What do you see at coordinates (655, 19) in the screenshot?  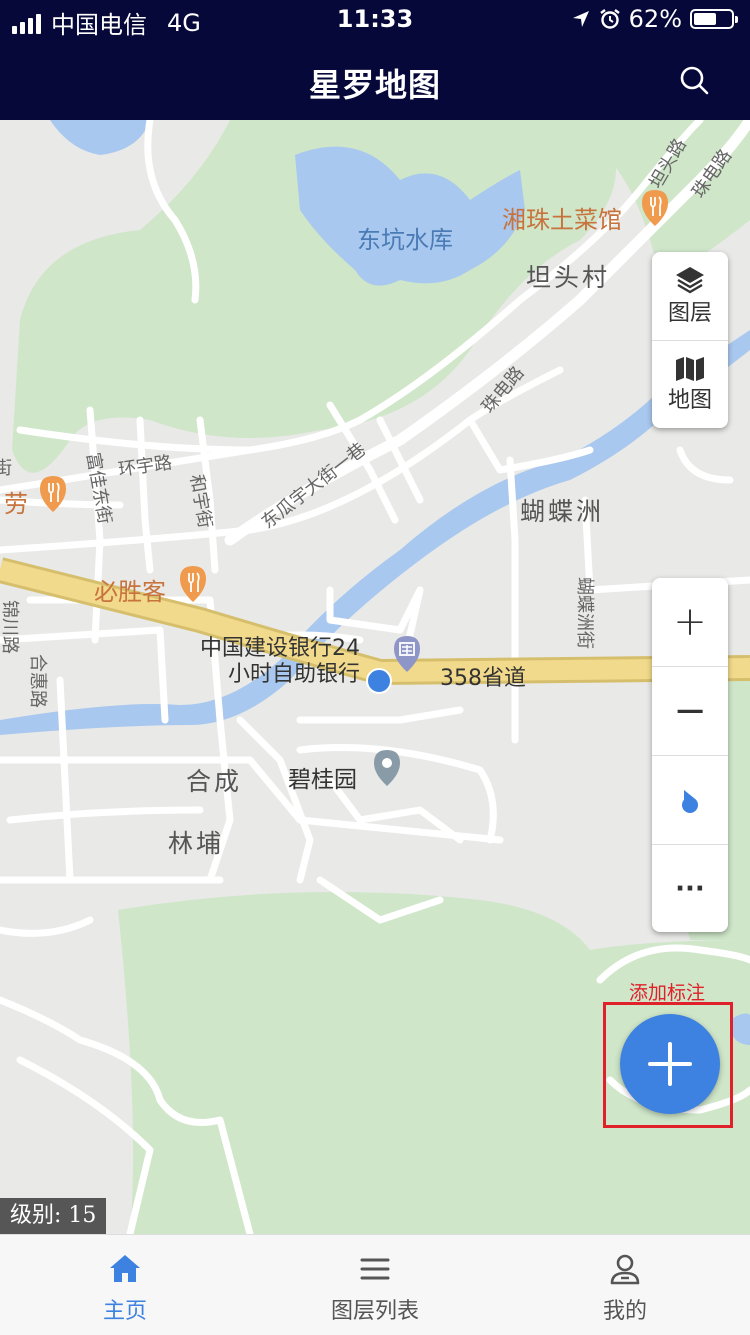 I see `battery-percent: 62%` at bounding box center [655, 19].